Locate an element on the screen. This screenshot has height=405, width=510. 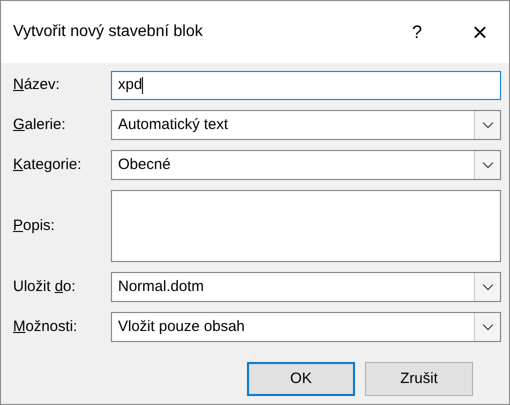
field-label: Kategorie: is located at coordinates (47, 164).